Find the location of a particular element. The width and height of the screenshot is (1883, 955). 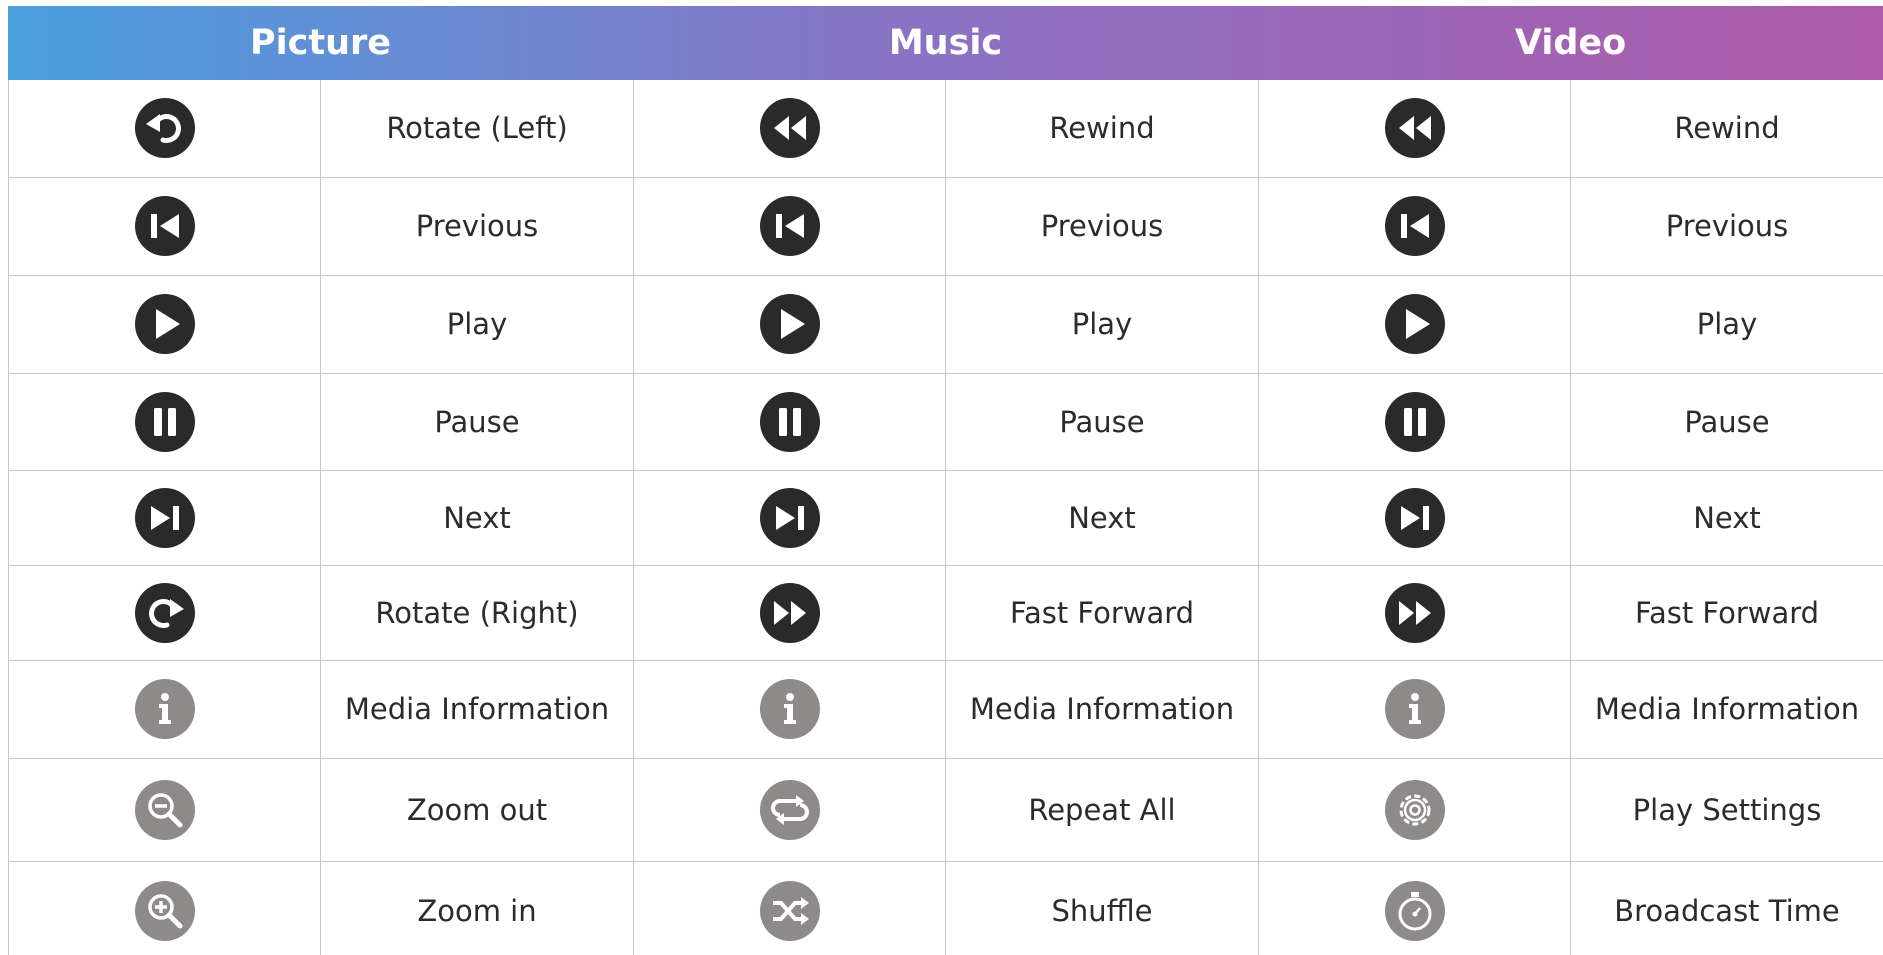

table-row: Next Next Next is located at coordinates (945, 517).